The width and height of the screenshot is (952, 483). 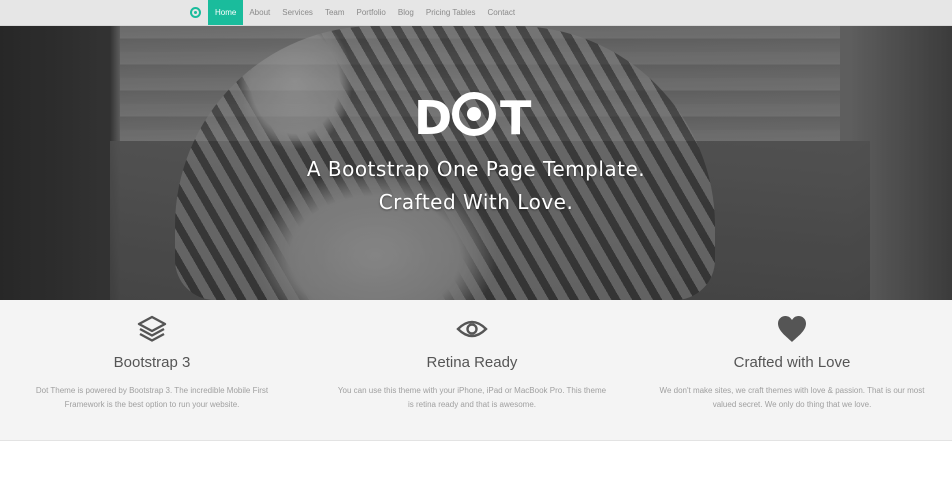 What do you see at coordinates (297, 12) in the screenshot?
I see `nav-services: Services` at bounding box center [297, 12].